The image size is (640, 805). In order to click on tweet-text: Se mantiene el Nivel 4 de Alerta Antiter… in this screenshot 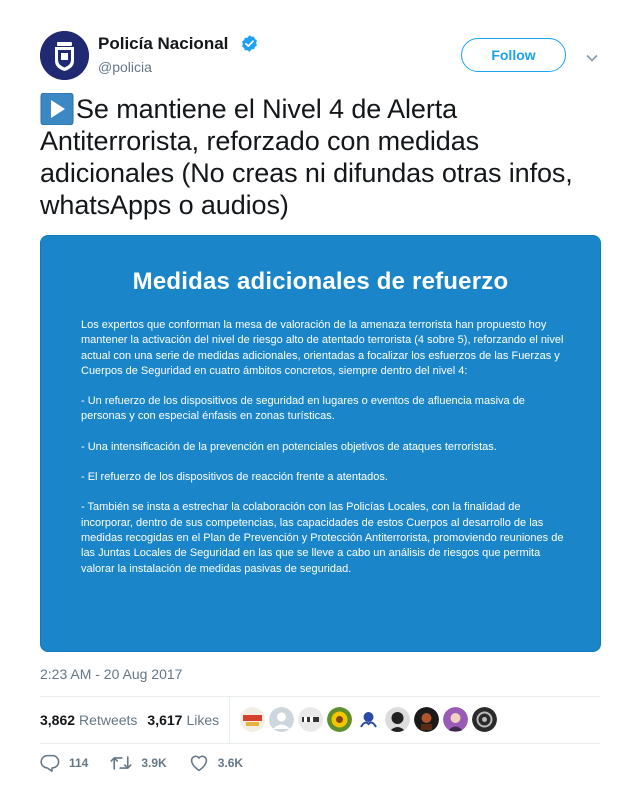, I will do `click(325, 156)`.